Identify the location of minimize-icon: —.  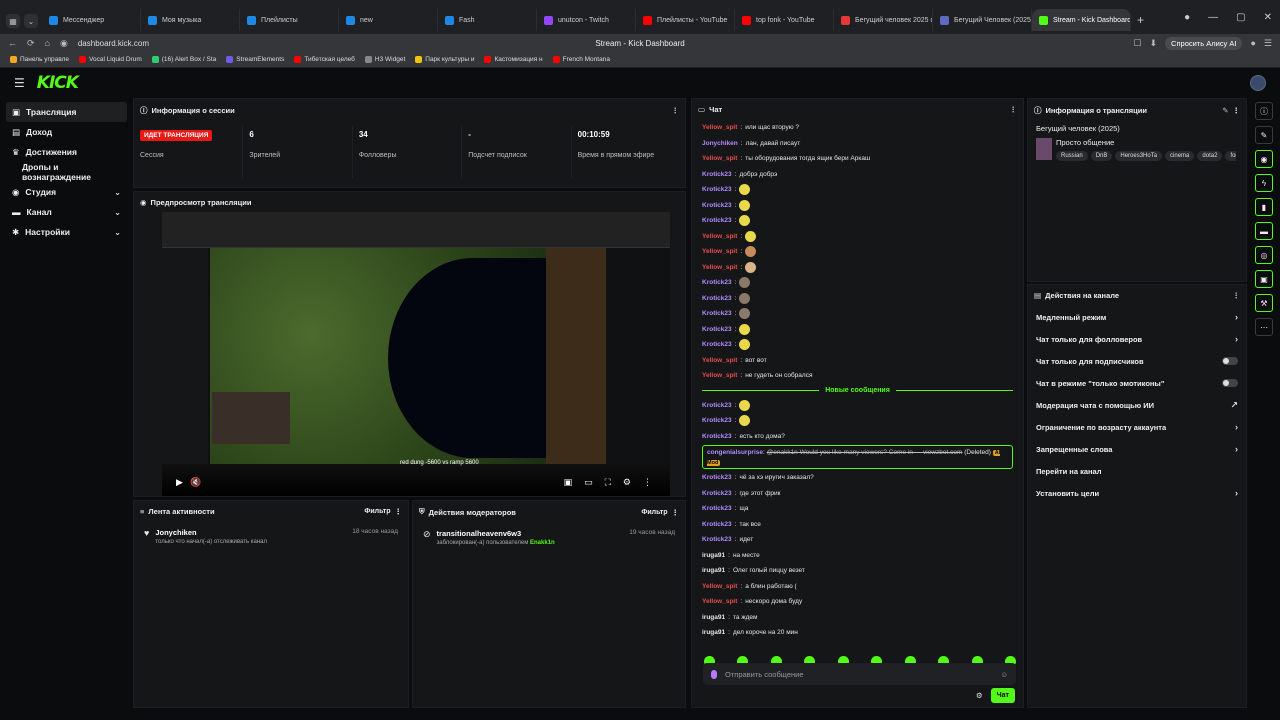
(1213, 17).